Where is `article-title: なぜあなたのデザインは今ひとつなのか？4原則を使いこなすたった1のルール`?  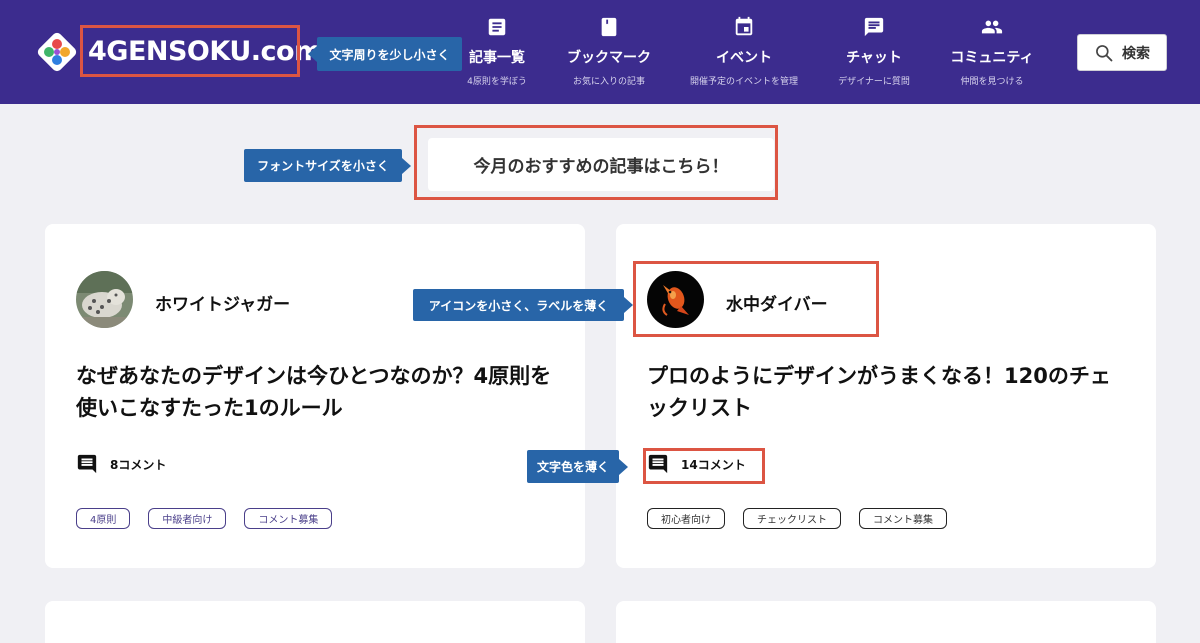 article-title: なぜあなたのデザインは今ひとつなのか？4原則を使いこなすたった1のルール is located at coordinates (316, 392).